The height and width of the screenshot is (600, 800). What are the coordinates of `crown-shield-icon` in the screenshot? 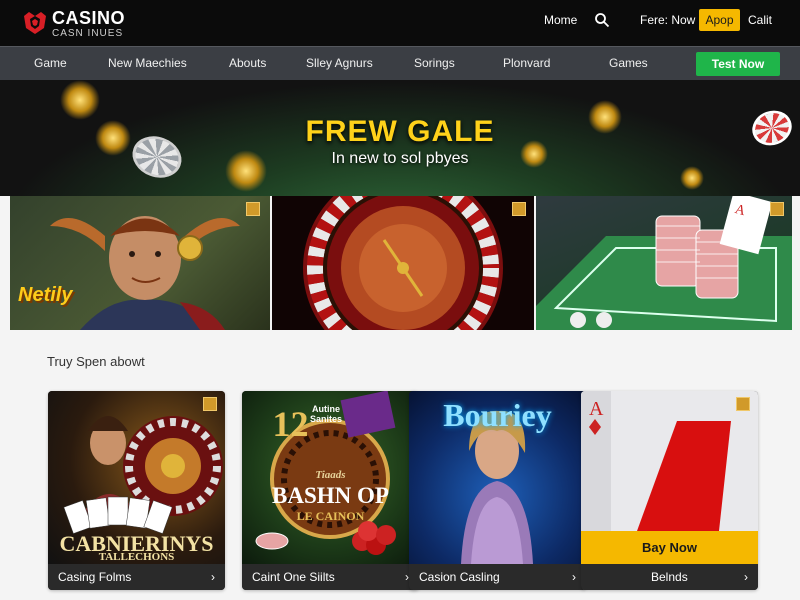 It's located at (35, 23).